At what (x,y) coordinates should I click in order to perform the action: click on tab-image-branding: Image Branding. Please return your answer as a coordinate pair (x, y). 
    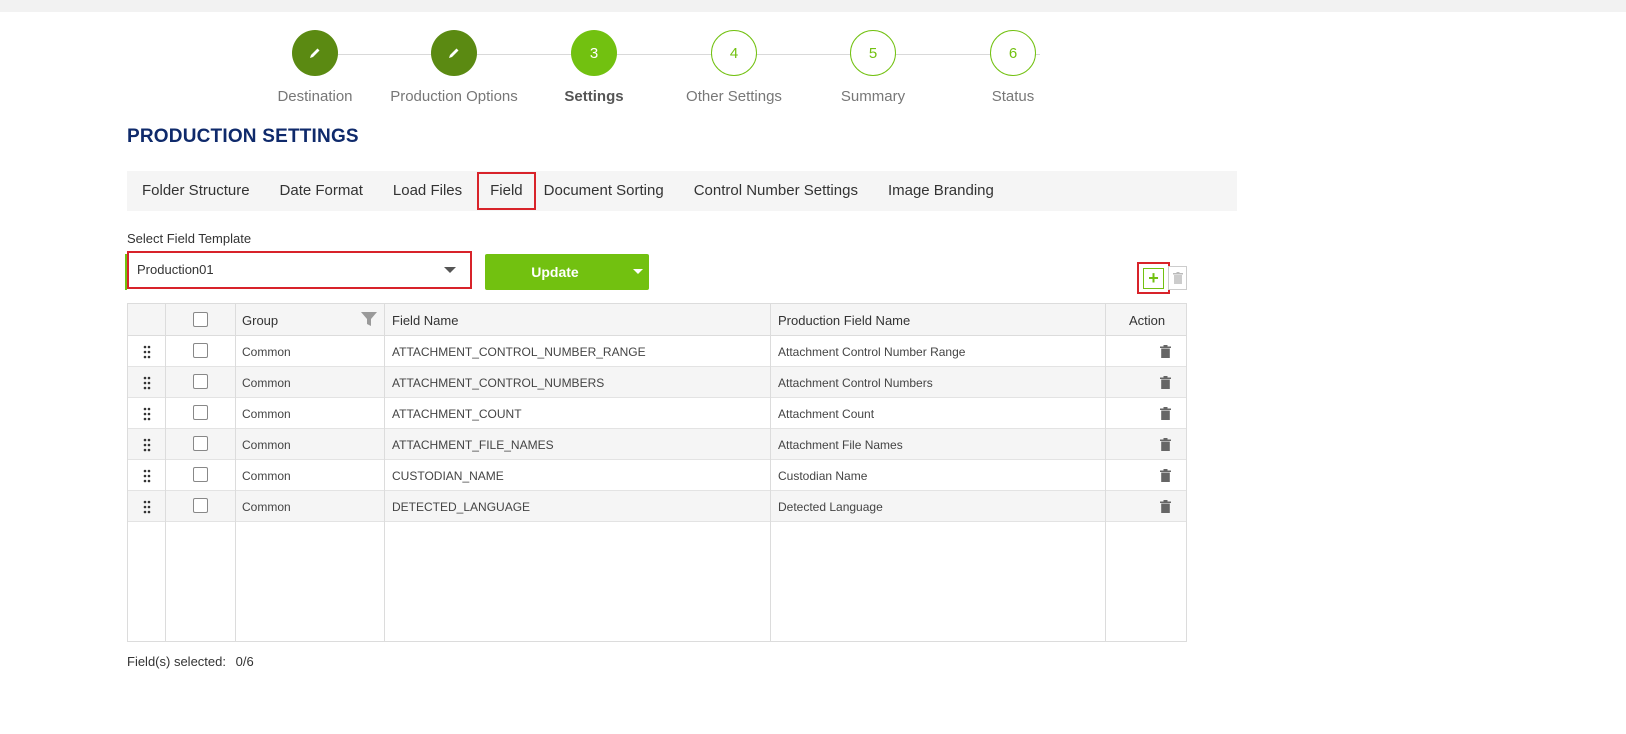
    Looking at the image, I should click on (941, 191).